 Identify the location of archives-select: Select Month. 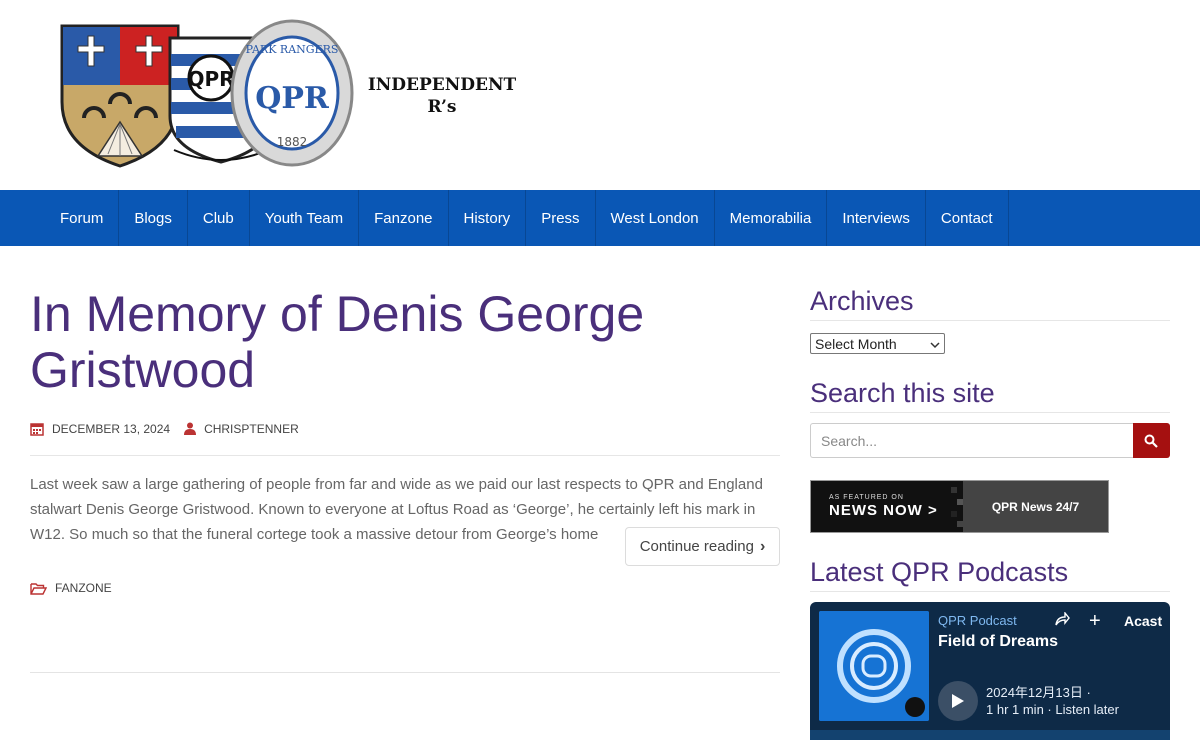
(877, 343).